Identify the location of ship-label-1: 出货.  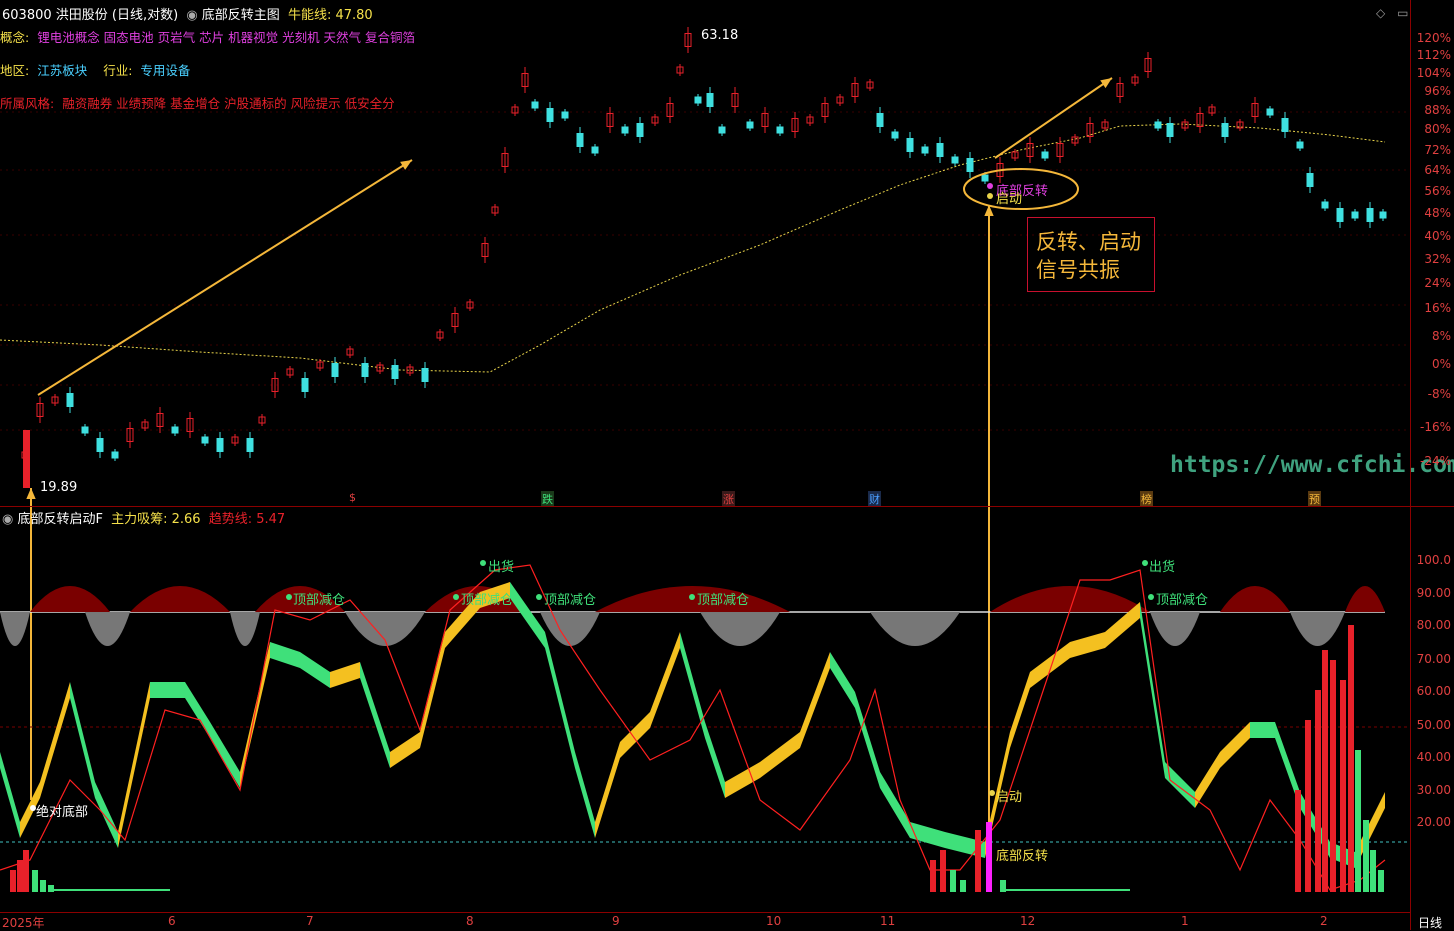
(501, 567).